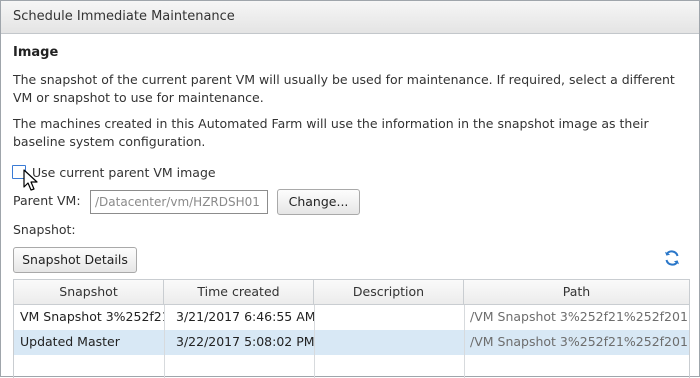 Image resolution: width=700 pixels, height=378 pixels. What do you see at coordinates (350, 17) in the screenshot?
I see `dialog-title: Schedule Immediate Maintenance` at bounding box center [350, 17].